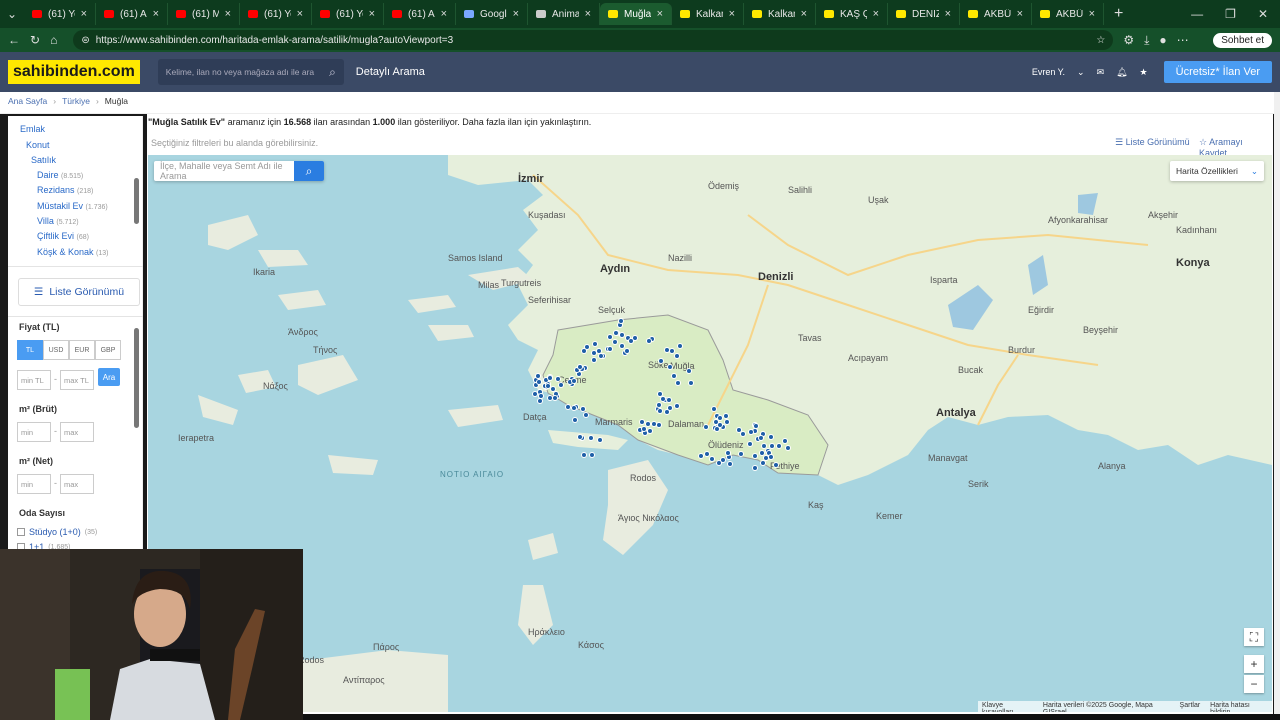 The height and width of the screenshot is (720, 1280). I want to click on profile-avatar: ●, so click(1162, 40).